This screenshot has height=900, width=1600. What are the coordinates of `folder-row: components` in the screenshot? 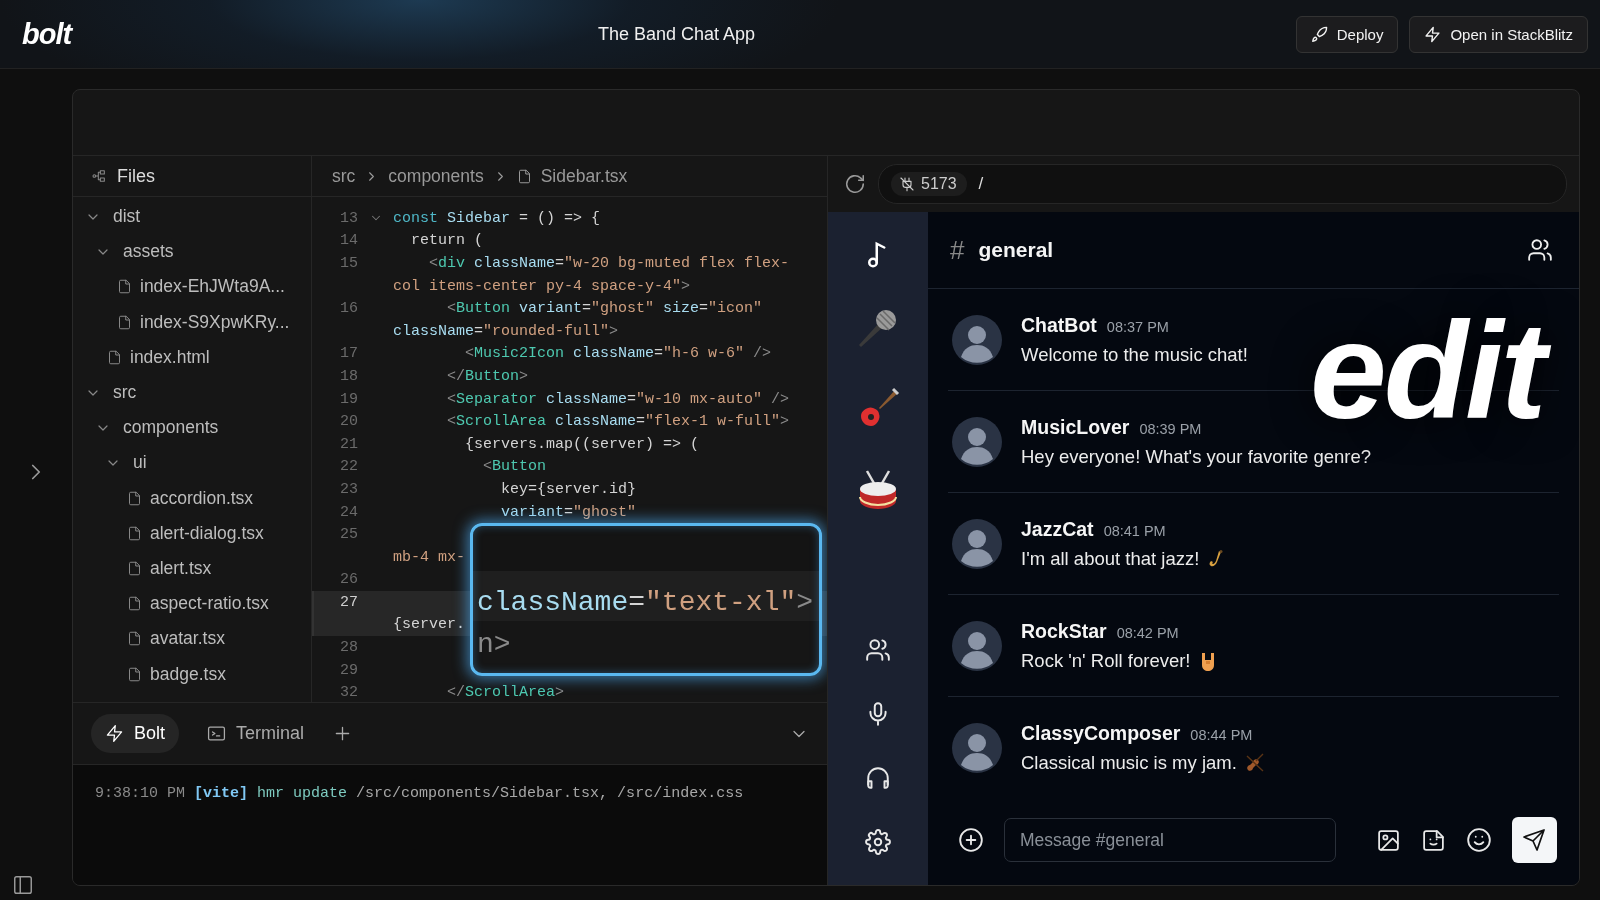 It's located at (192, 428).